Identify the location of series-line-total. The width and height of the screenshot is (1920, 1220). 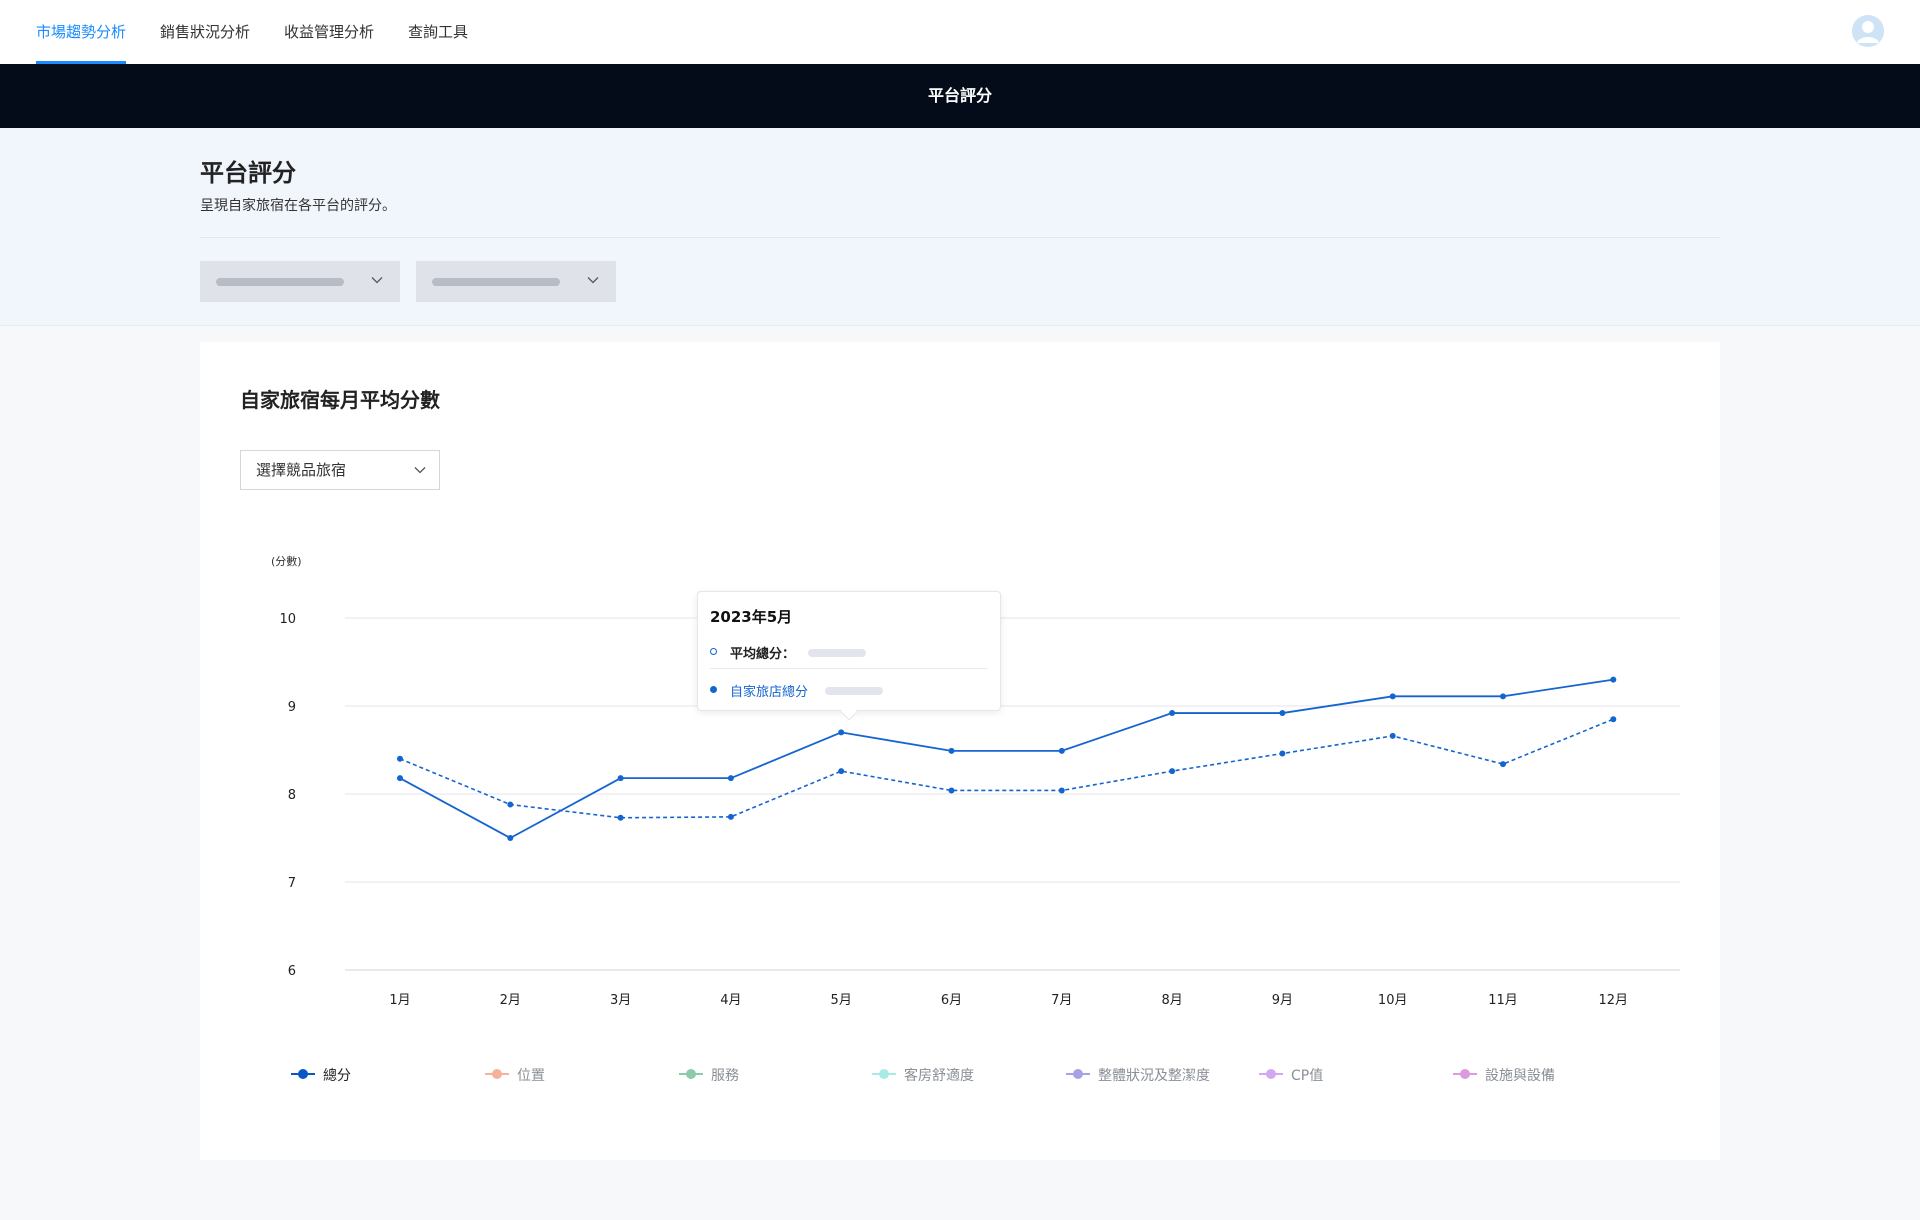
(1006, 759).